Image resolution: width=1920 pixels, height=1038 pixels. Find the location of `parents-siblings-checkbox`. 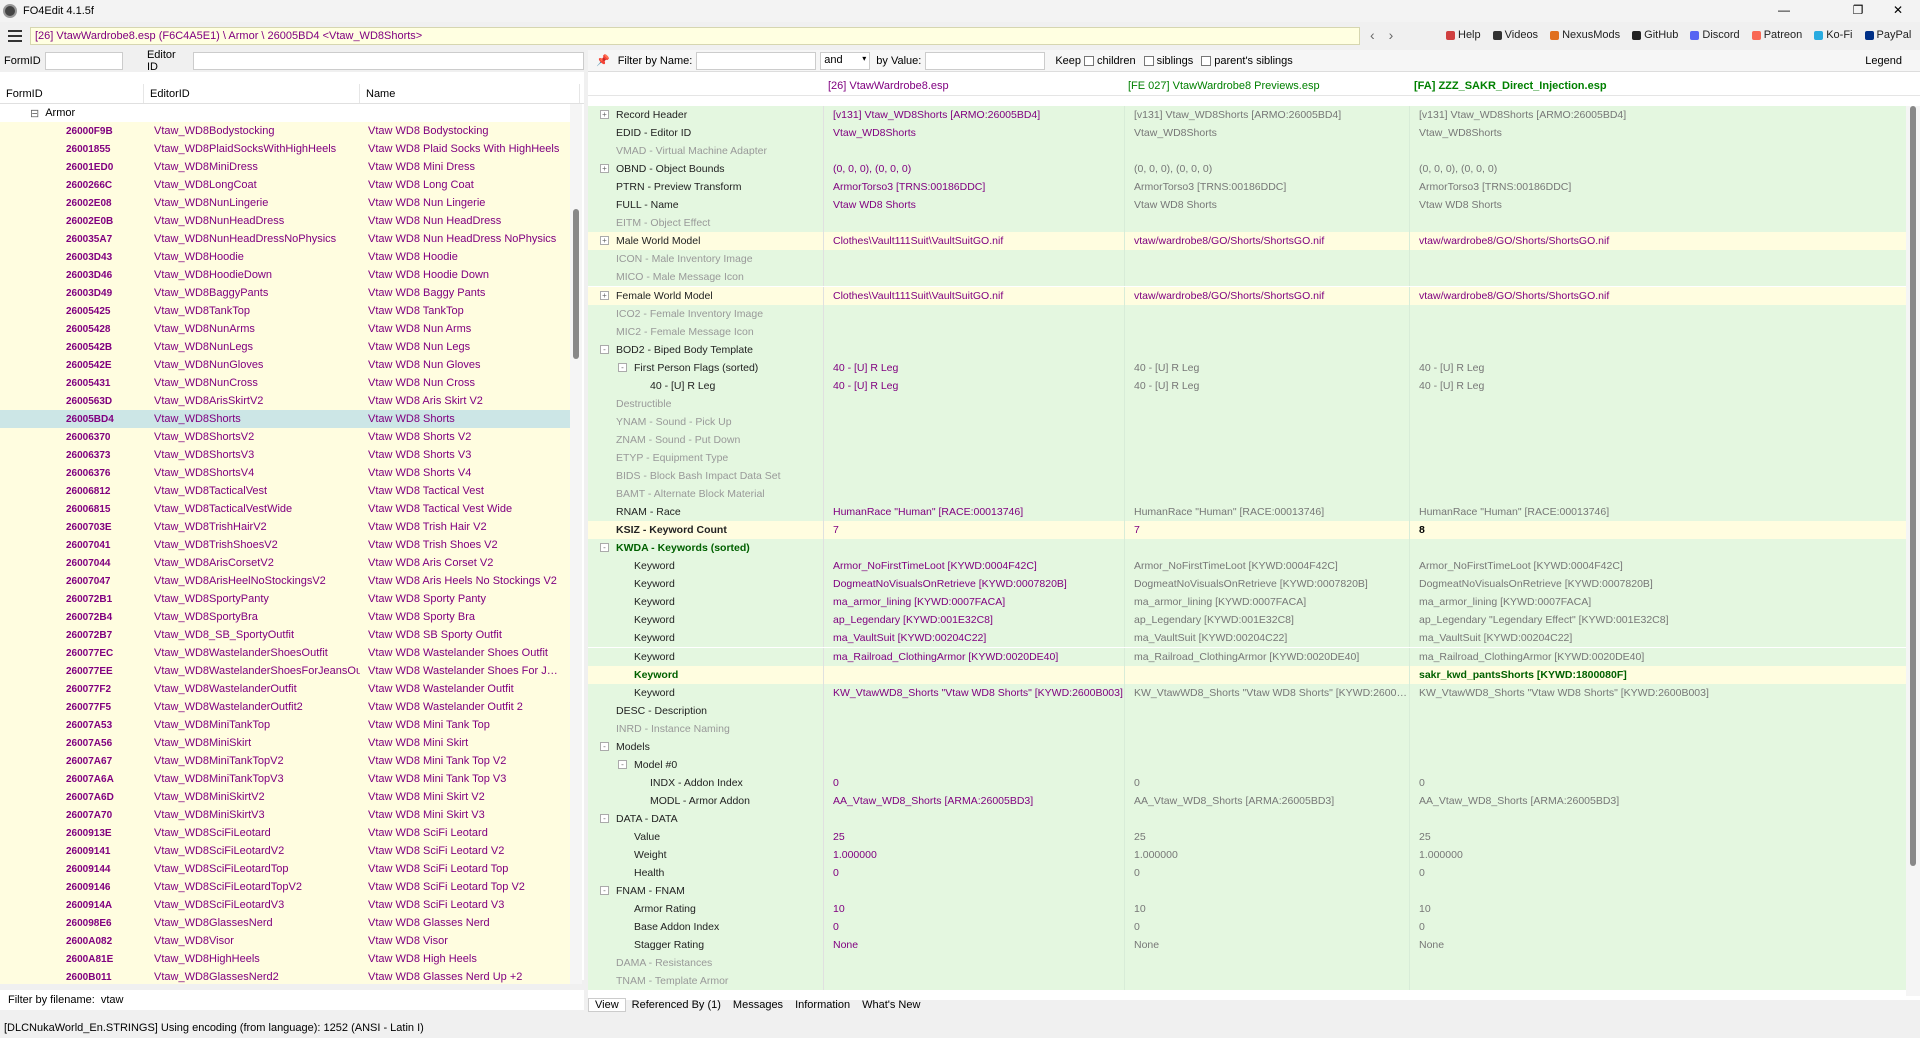

parents-siblings-checkbox is located at coordinates (1206, 60).